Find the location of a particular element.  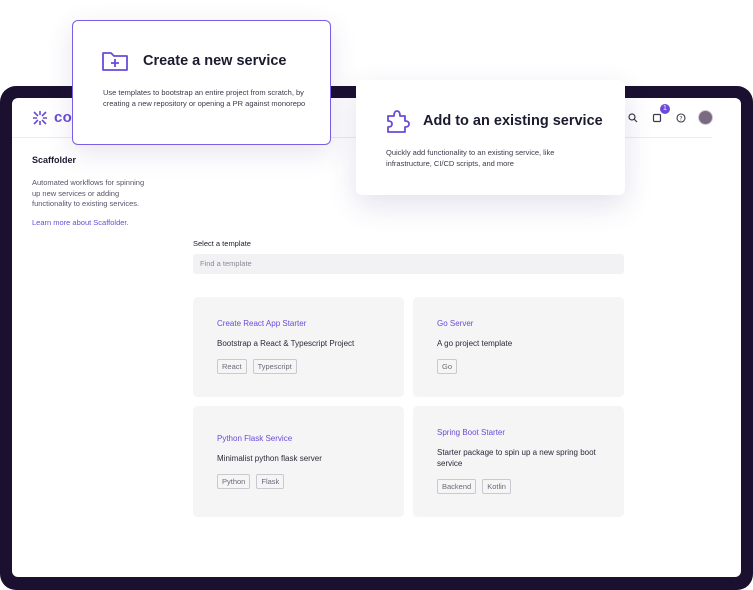

template-tags: Python Flask is located at coordinates (298, 481).